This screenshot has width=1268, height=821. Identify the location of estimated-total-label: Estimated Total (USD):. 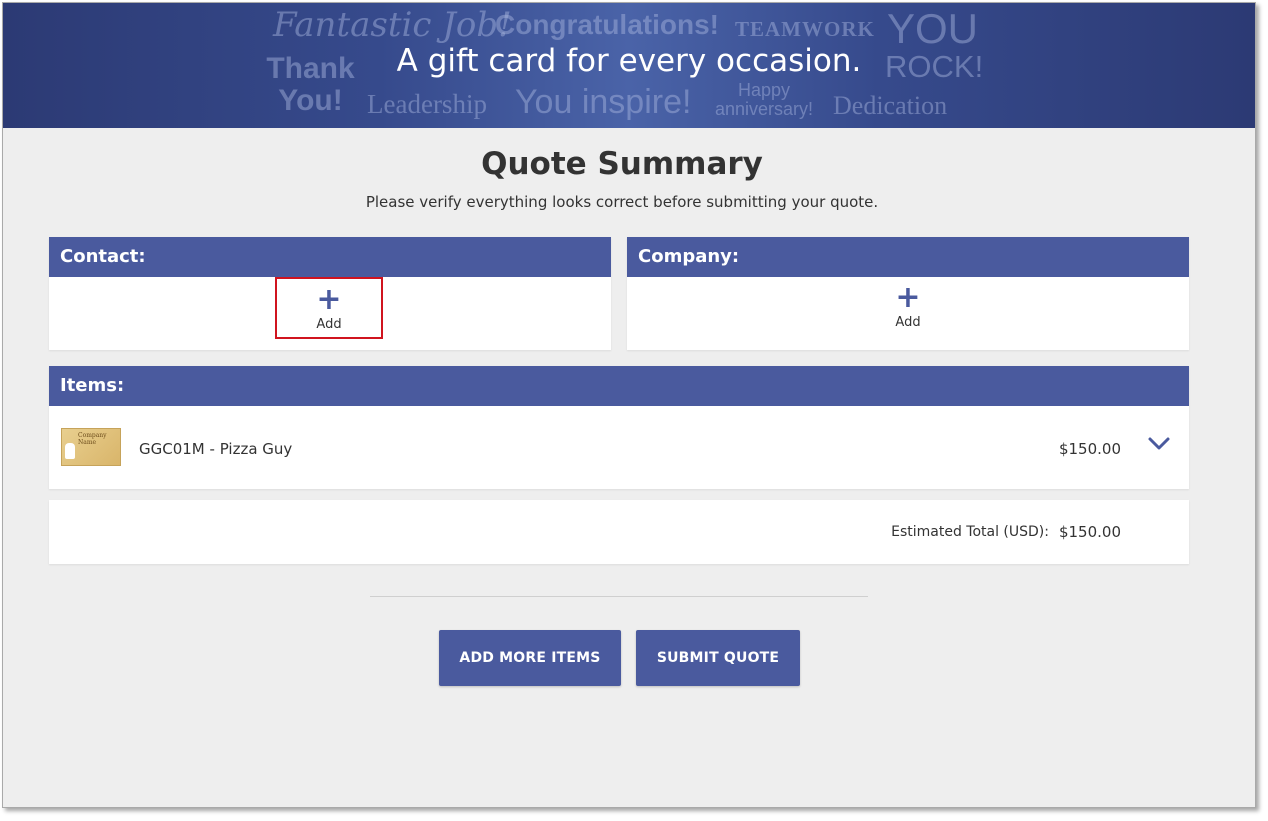
(970, 532).